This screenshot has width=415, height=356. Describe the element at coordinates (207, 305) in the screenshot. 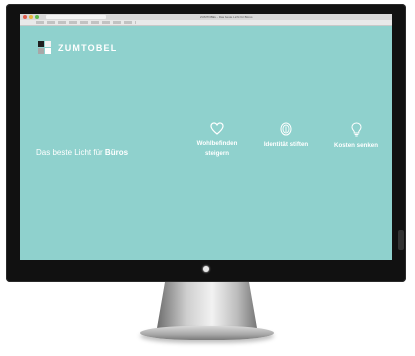

I see `monitor-stand-neck` at that location.